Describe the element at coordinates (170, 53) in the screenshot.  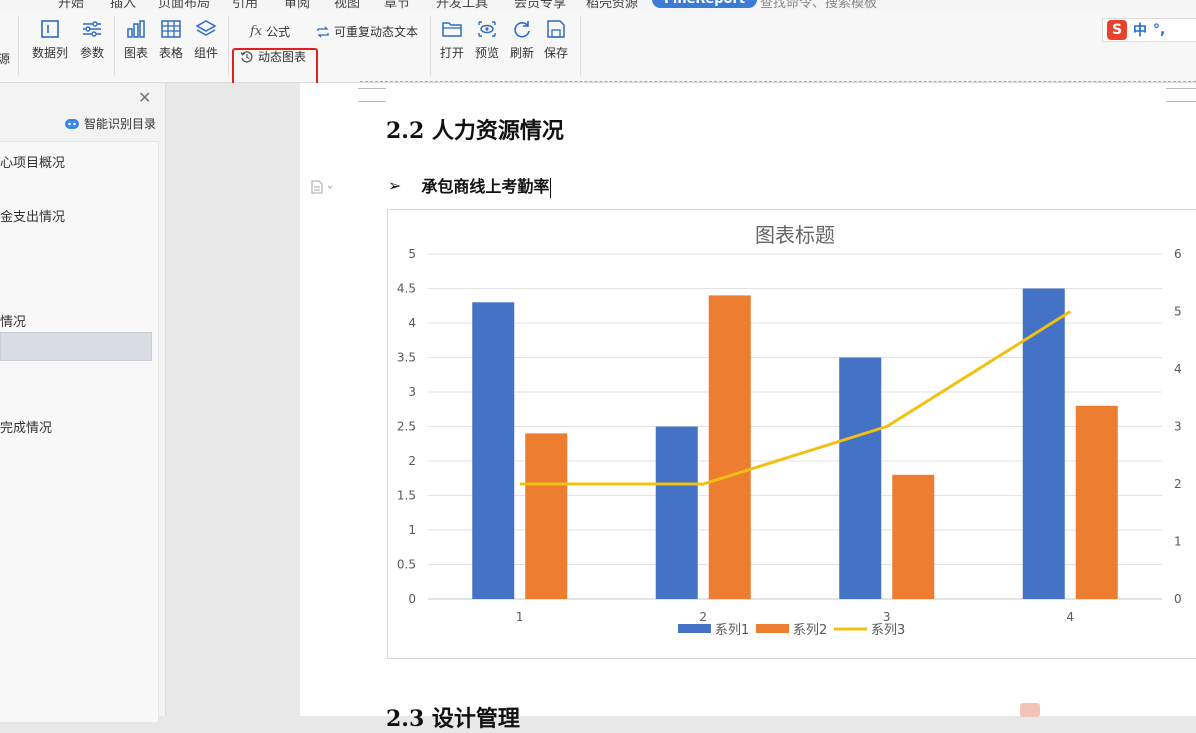
I see `table-label: 表格` at that location.